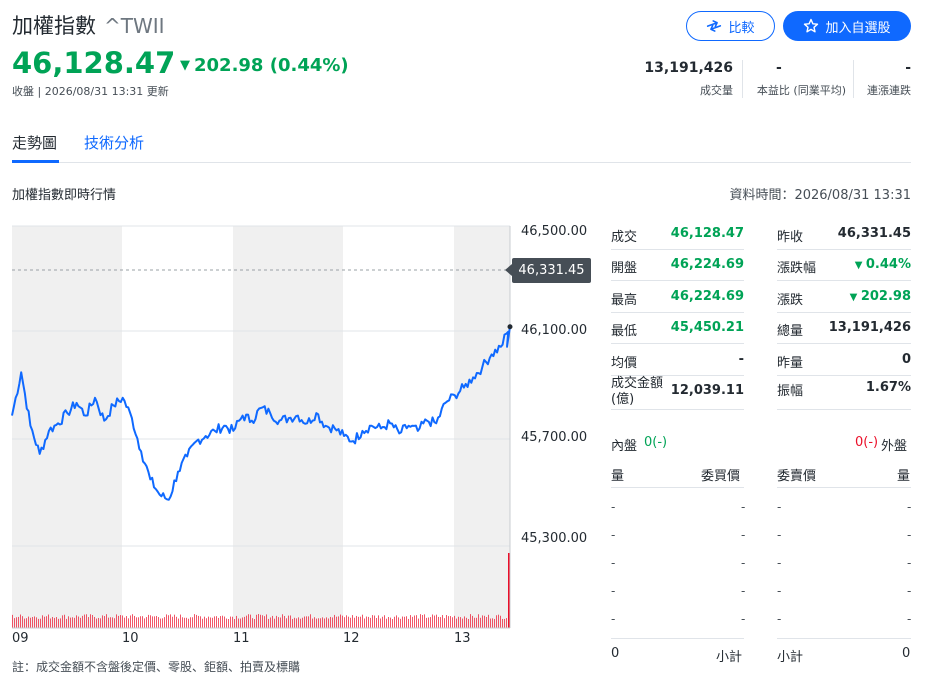 The width and height of the screenshot is (928, 679). Describe the element at coordinates (889, 79) in the screenshot. I see `stat-streak: - 連漲連跌` at that location.